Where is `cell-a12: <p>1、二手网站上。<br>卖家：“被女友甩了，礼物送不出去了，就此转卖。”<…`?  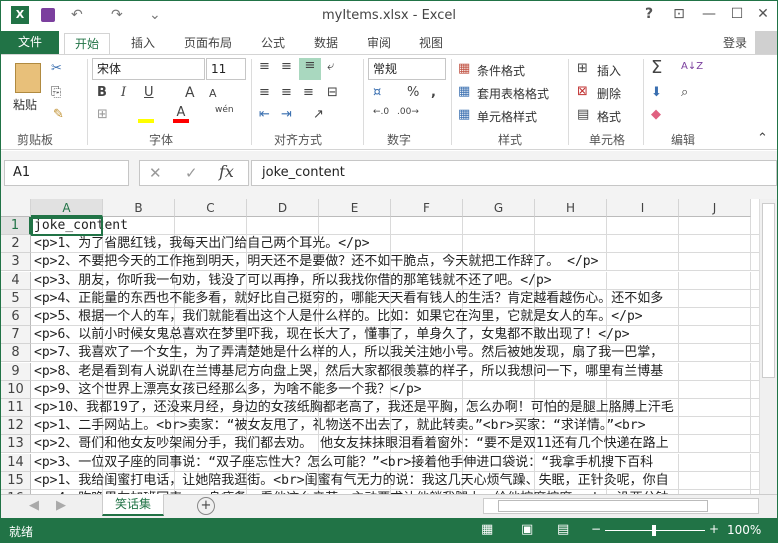 cell-a12: <p>1、二手网站上。<br>卖家：“被女友甩了，礼物送不出去了，就此转卖。”<… is located at coordinates (395, 426).